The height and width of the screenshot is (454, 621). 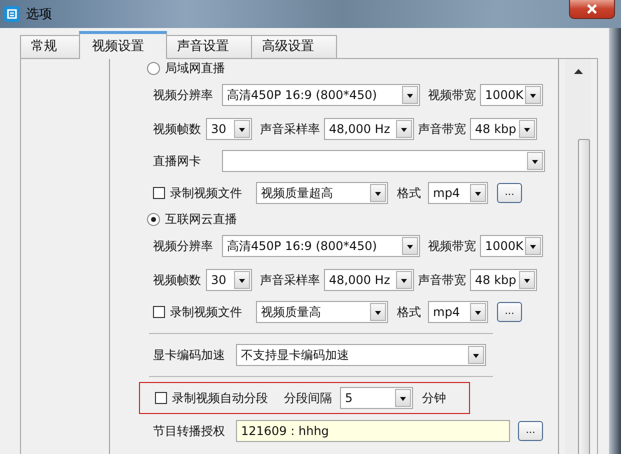 What do you see at coordinates (322, 312) in the screenshot?
I see `dropdown: 视频质量高` at bounding box center [322, 312].